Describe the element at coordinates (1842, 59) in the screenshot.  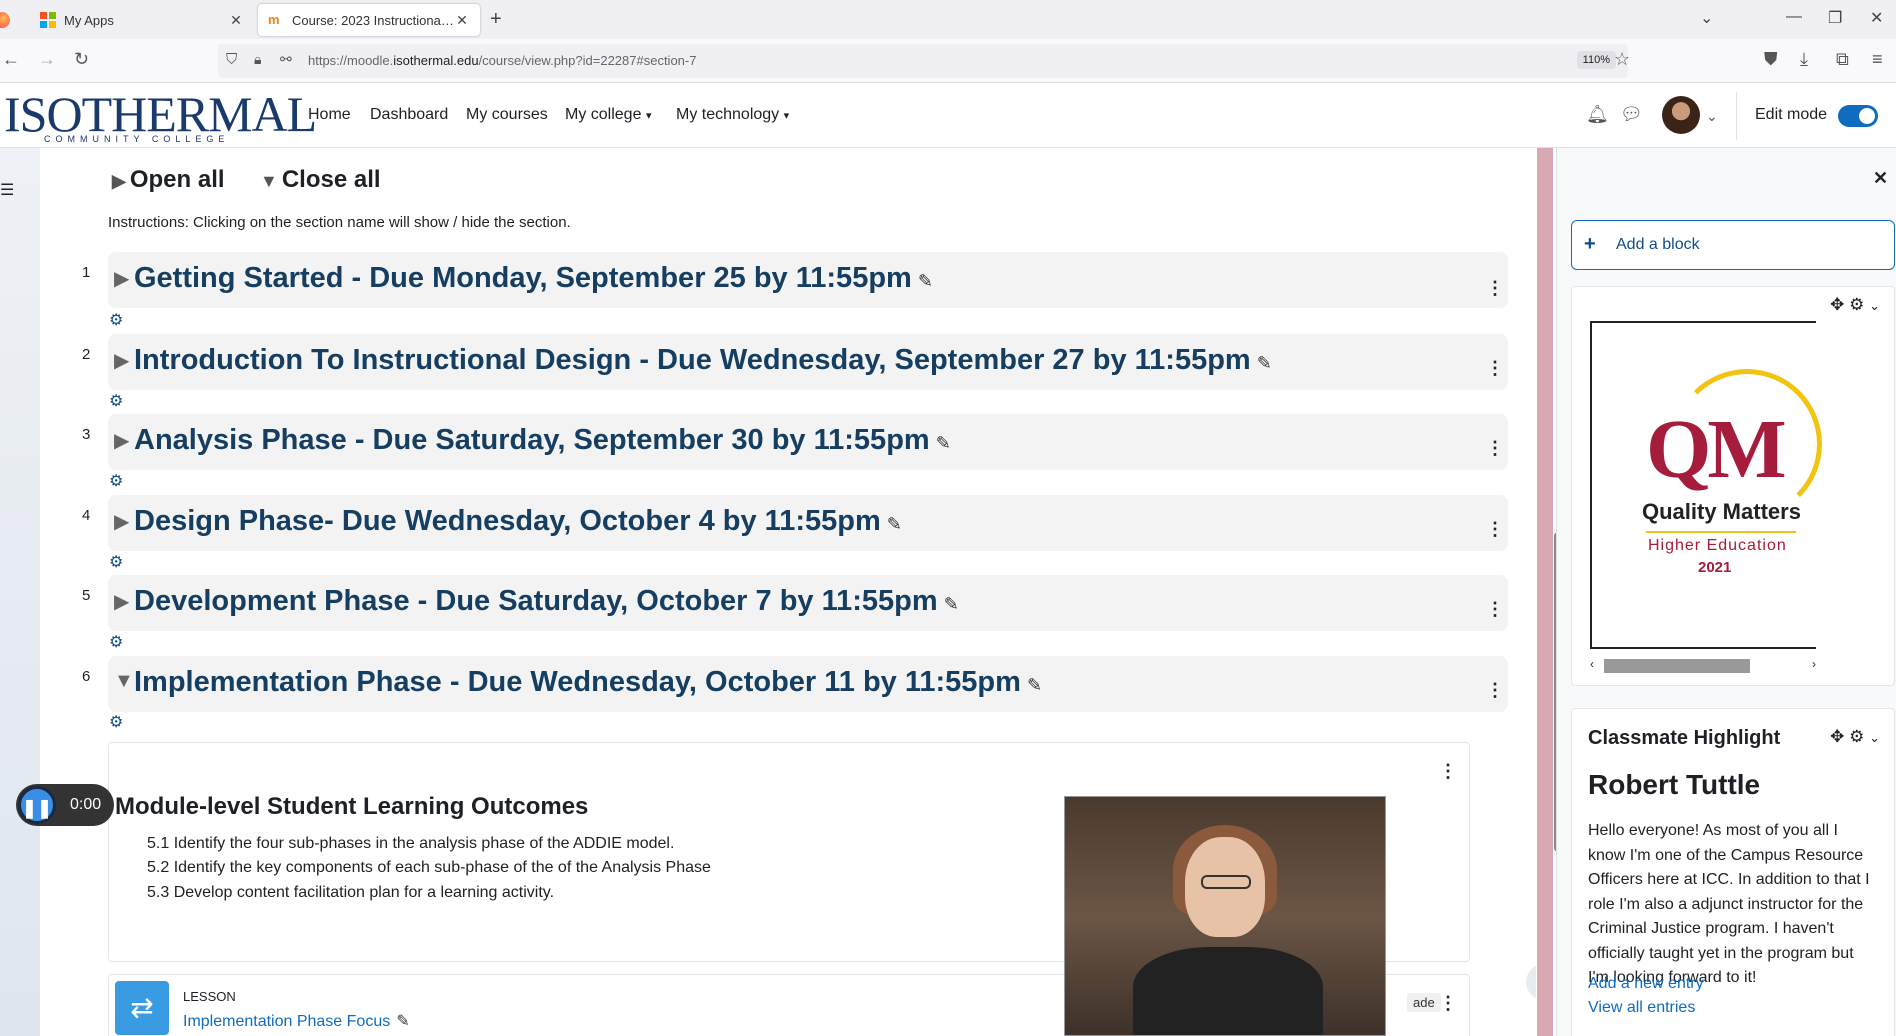
I see `extensions-icon: ⧉` at that location.